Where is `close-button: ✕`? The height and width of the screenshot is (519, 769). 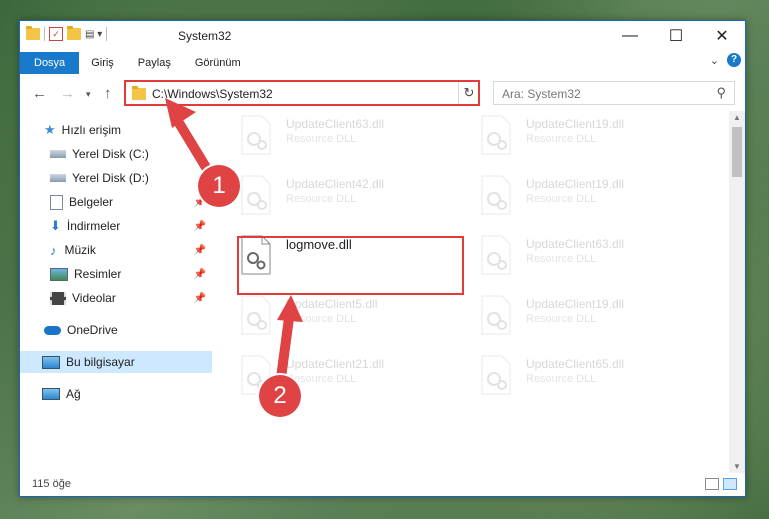
close-button: ✕ is located at coordinates (722, 36).